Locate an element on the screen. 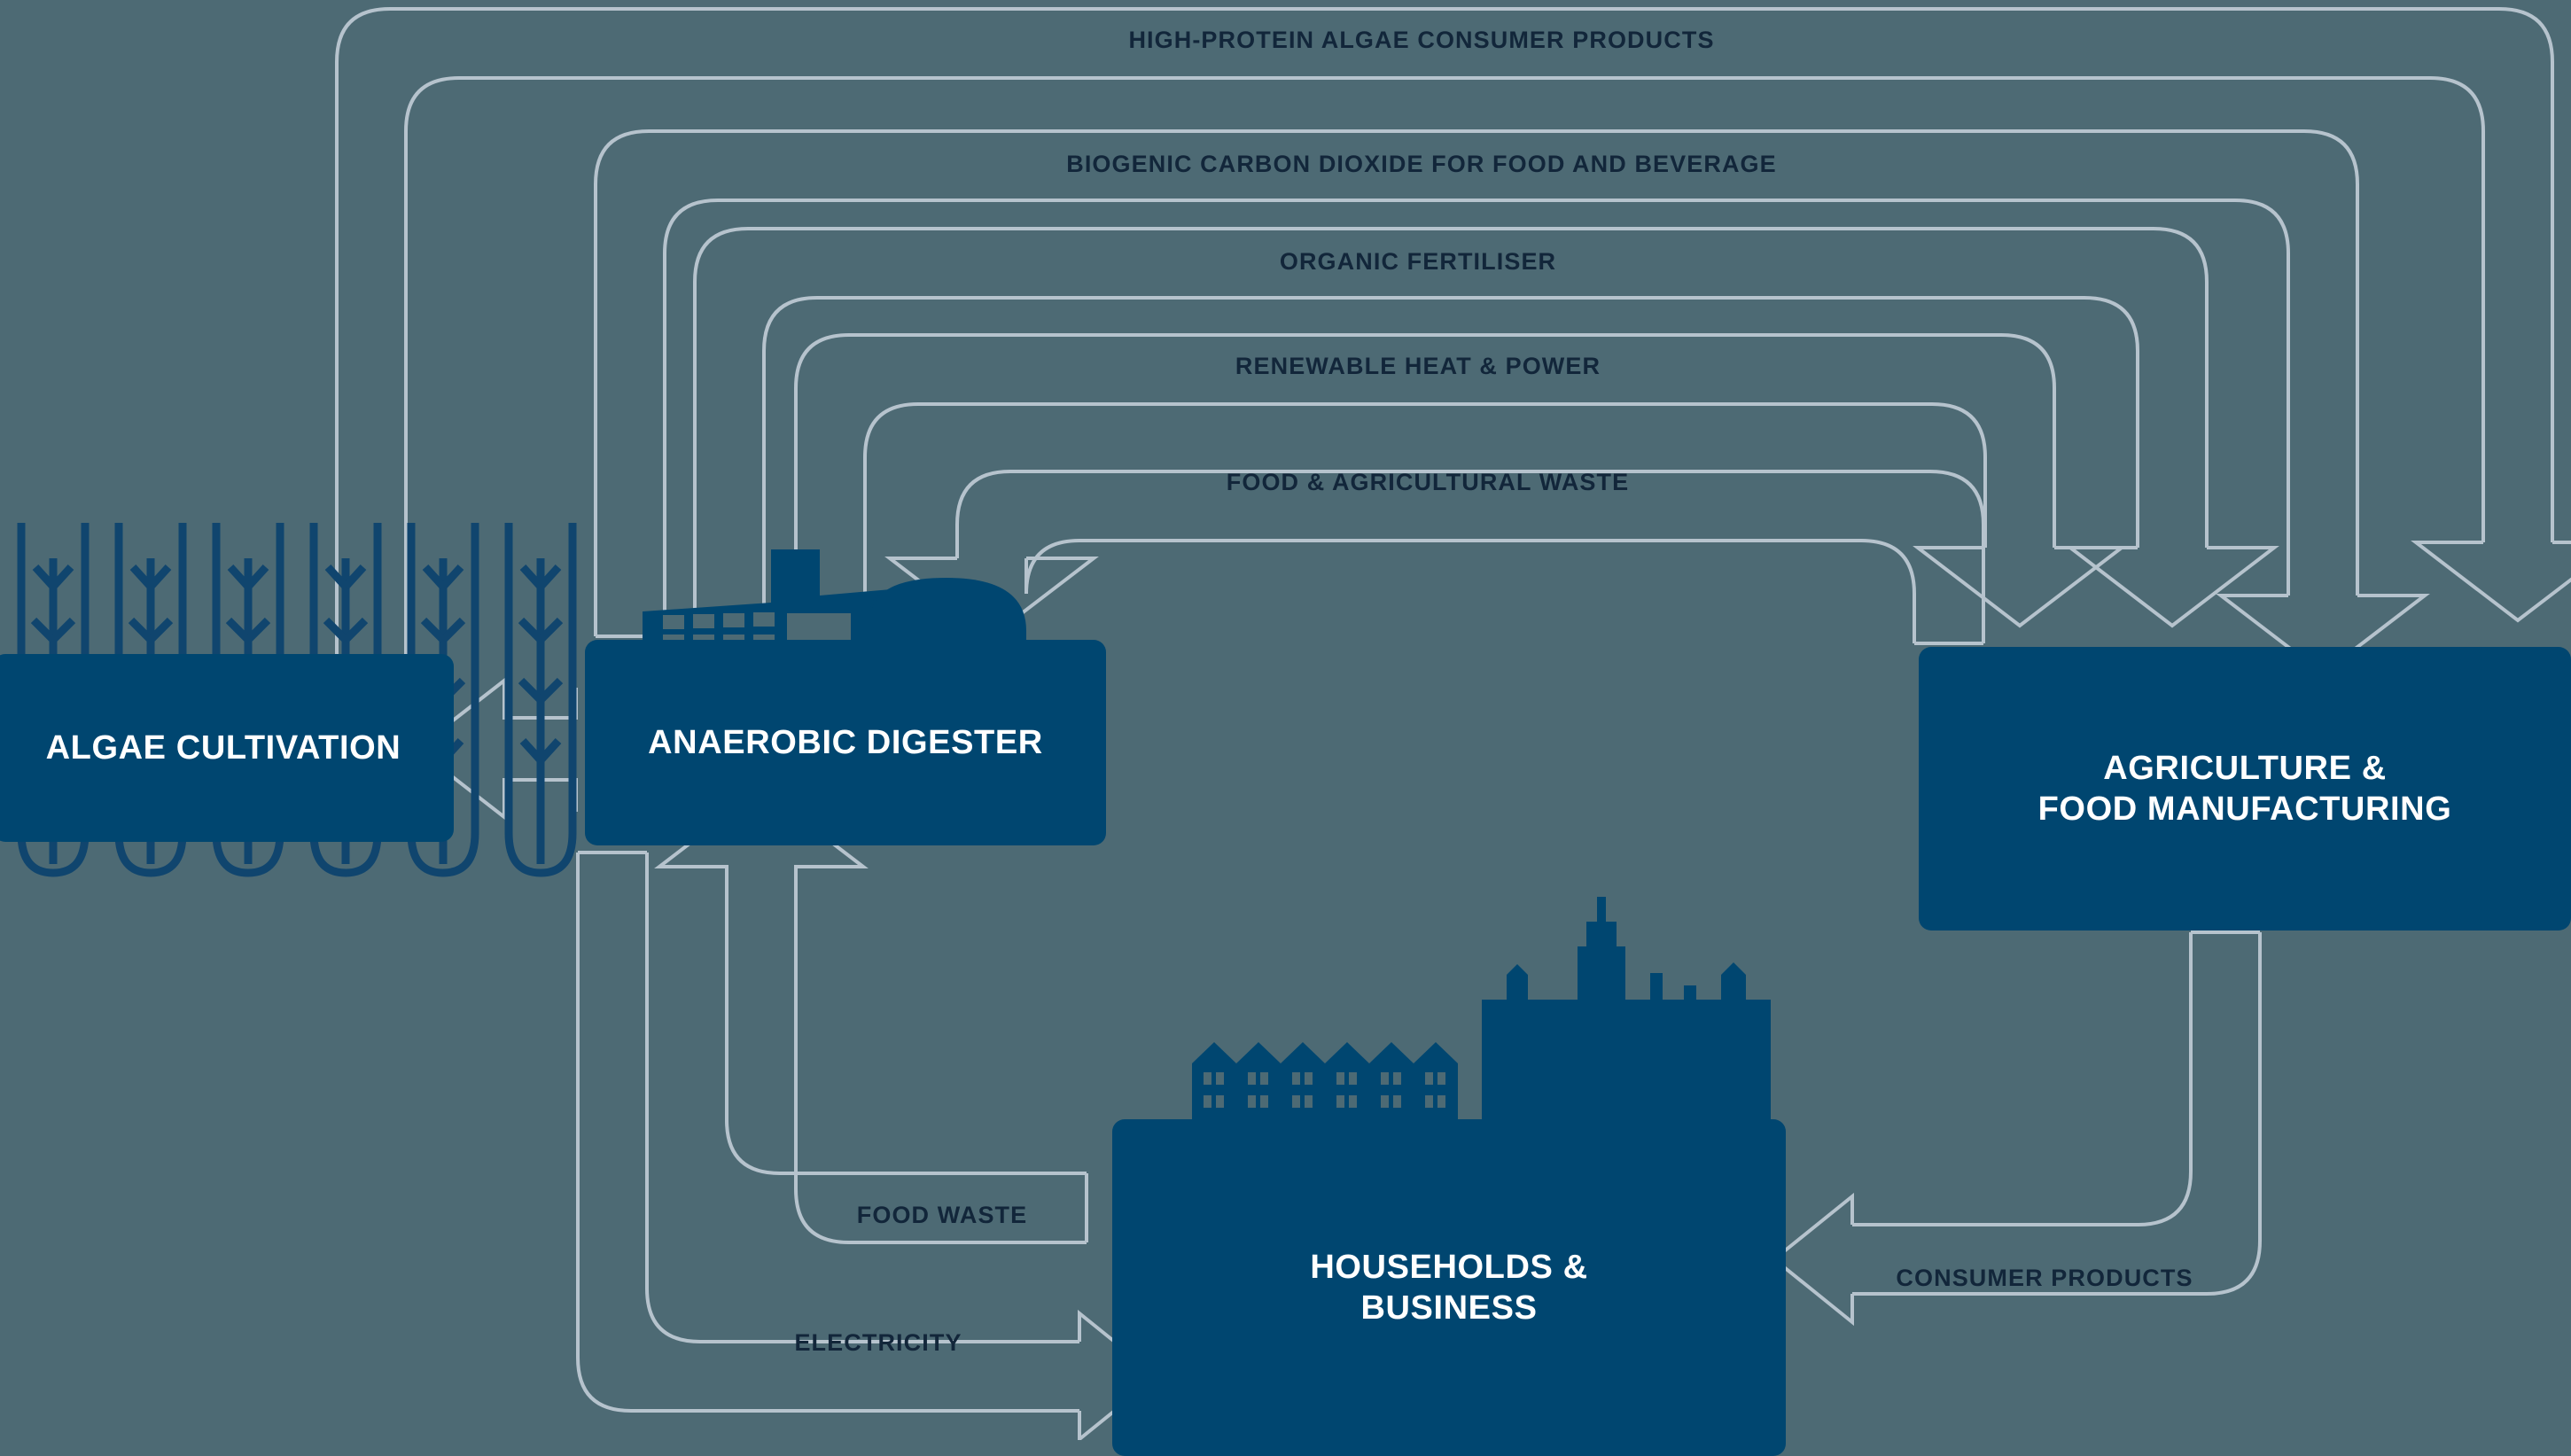  node-households-business: HOUSEHOLDS & BUSINESS is located at coordinates (1449, 1287).